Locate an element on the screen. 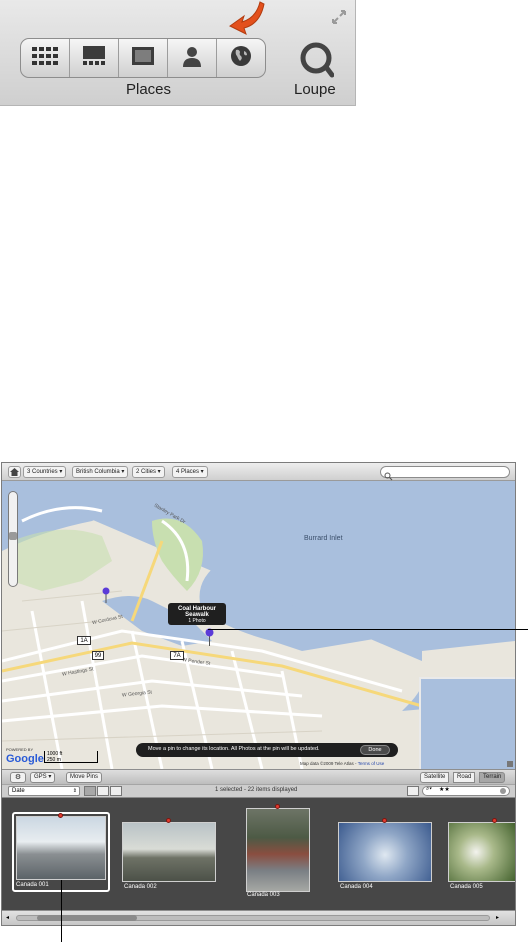 The image size is (528, 947). filmstrip-view-icon is located at coordinates (94, 58).